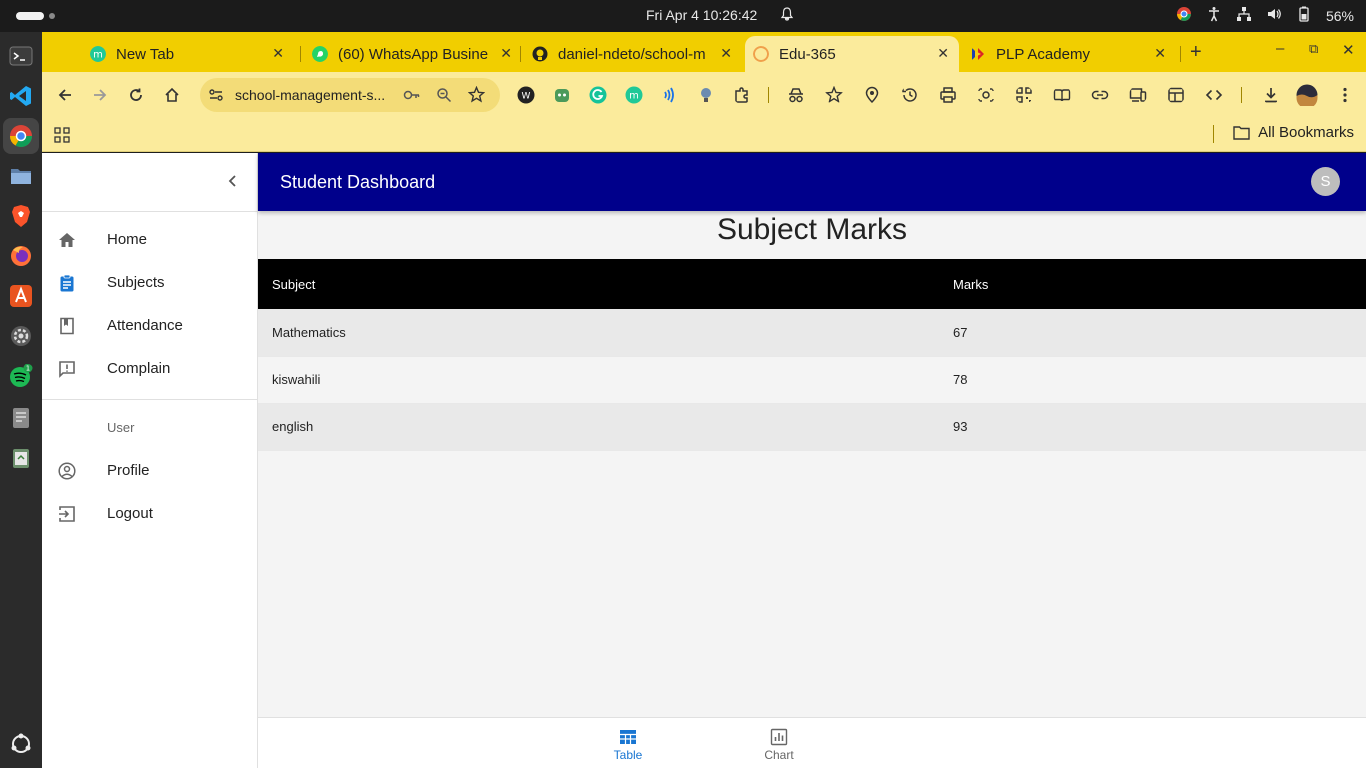 The width and height of the screenshot is (1366, 768). I want to click on vscode-icon, so click(21, 96).